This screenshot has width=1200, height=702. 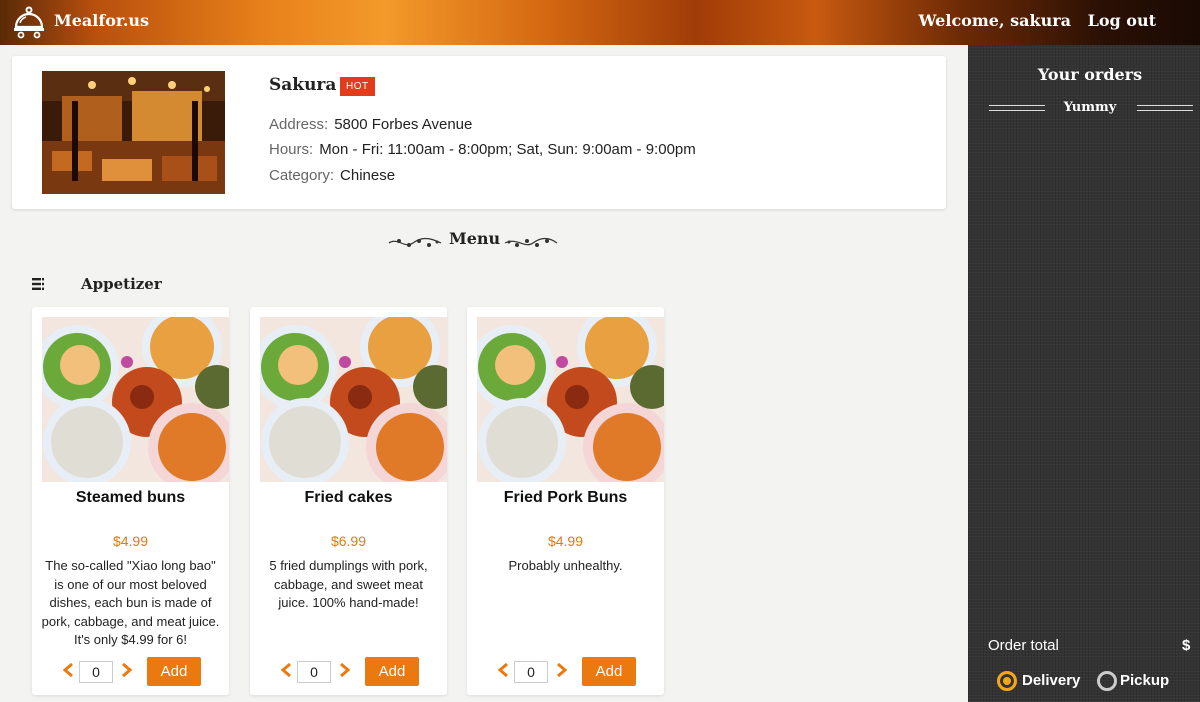 I want to click on hot-badge: HOT, so click(x=357, y=86).